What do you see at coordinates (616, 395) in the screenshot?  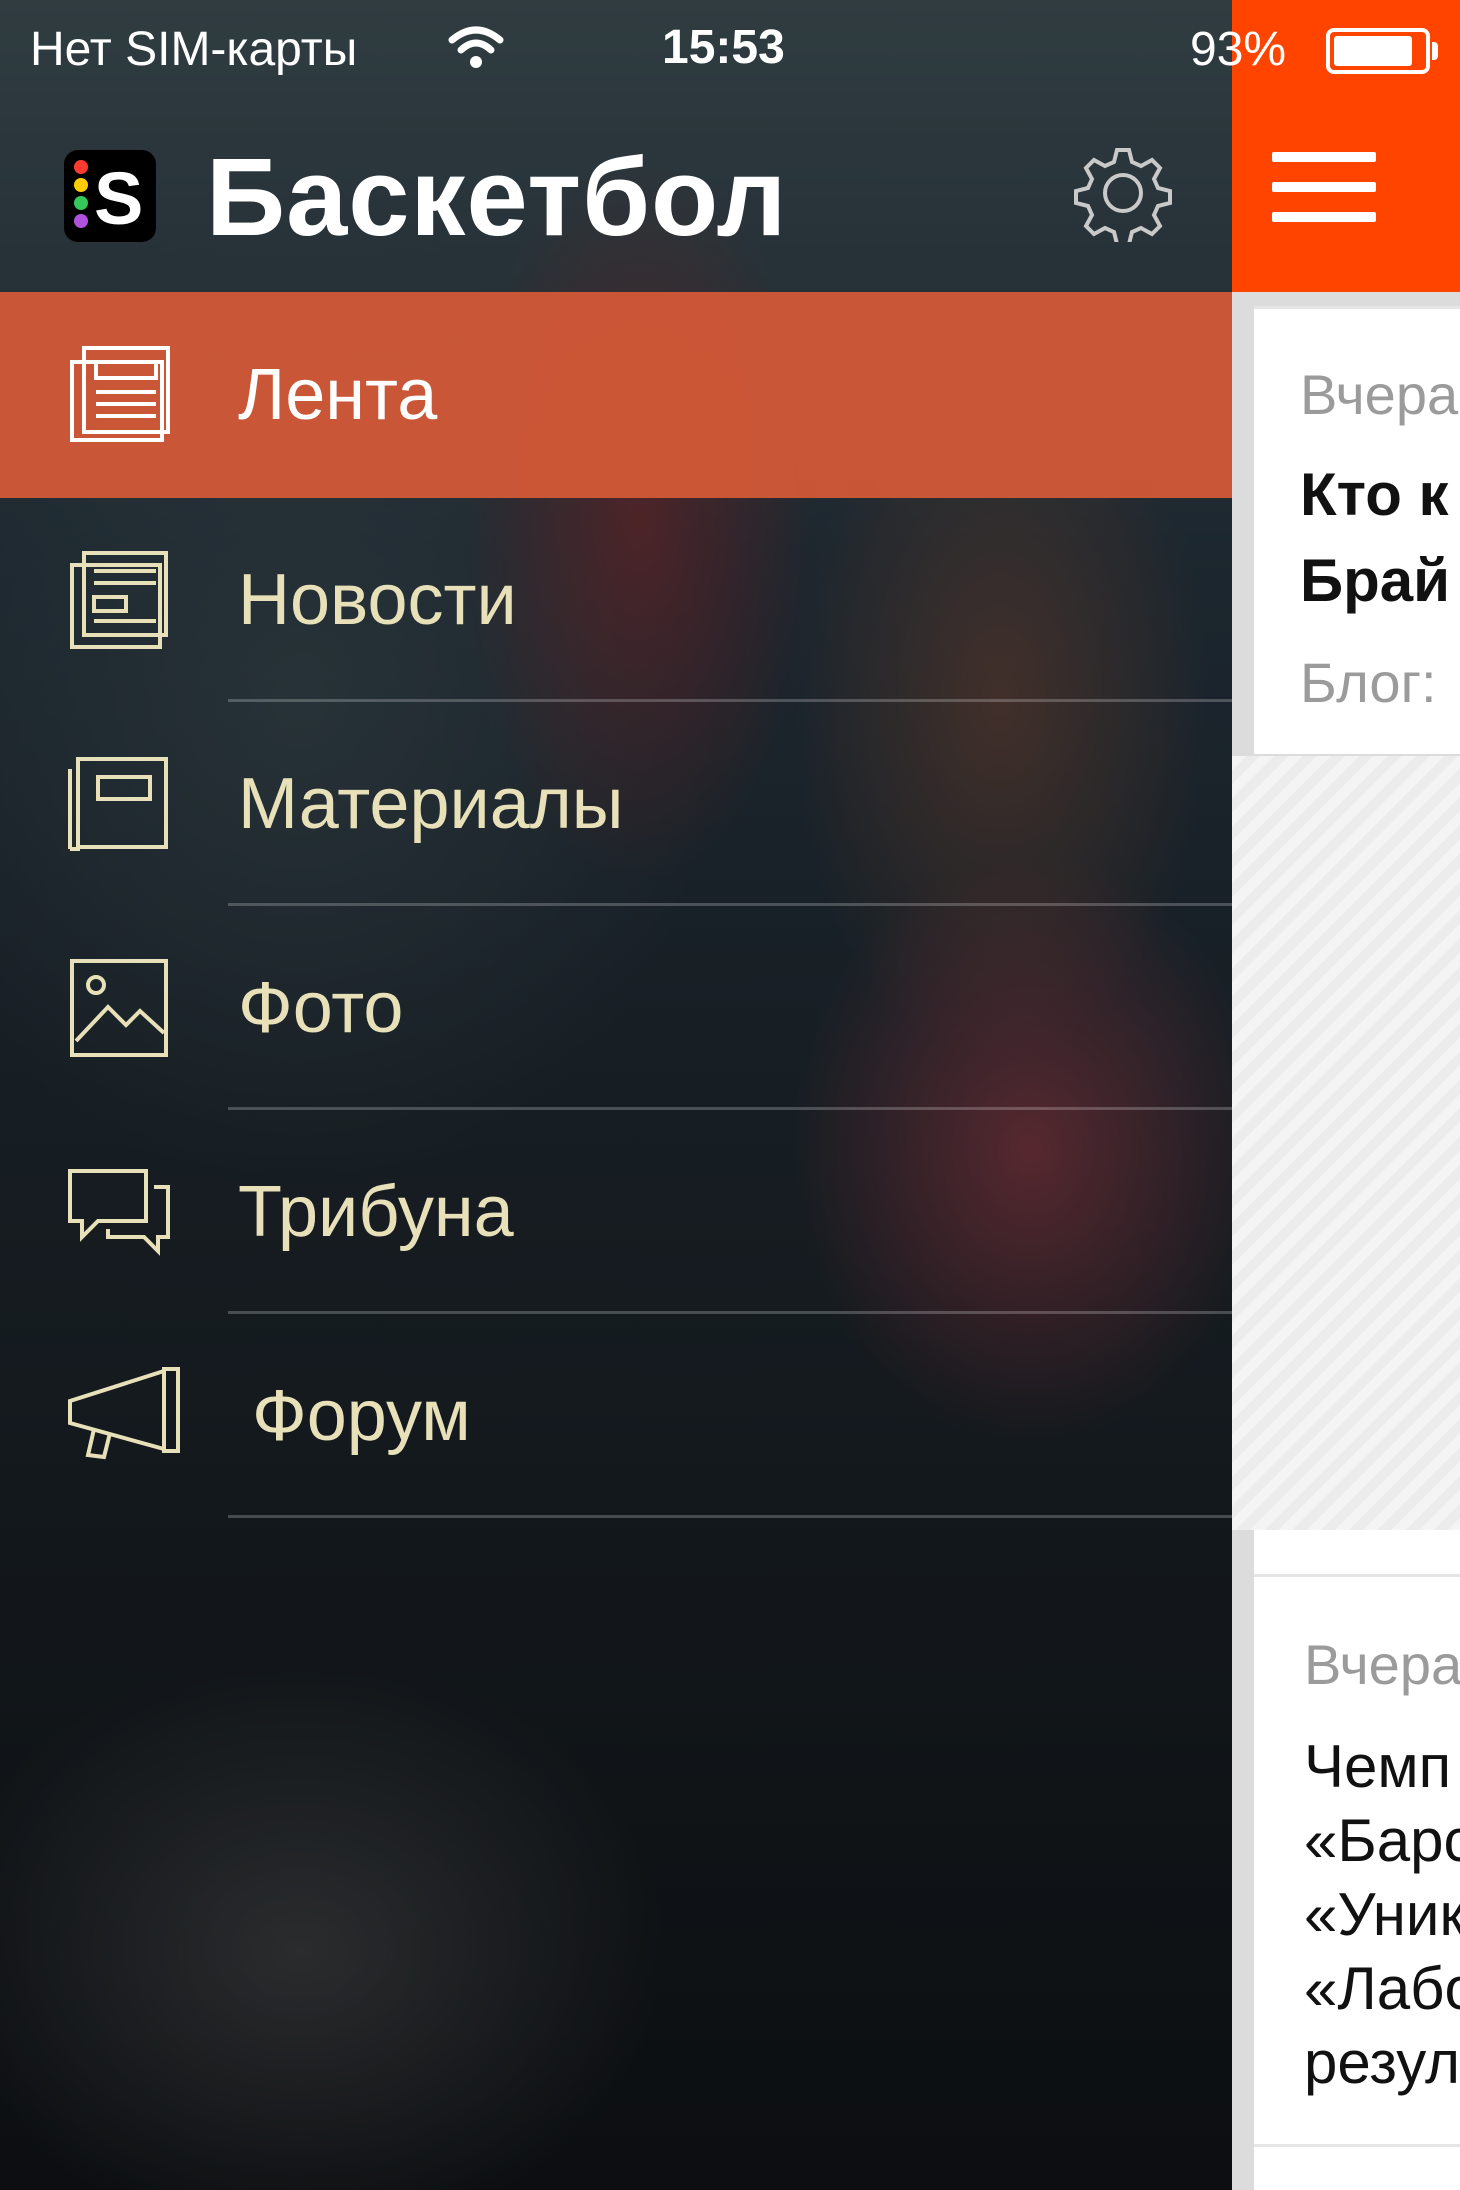 I see `menu-item-feed: Лента` at bounding box center [616, 395].